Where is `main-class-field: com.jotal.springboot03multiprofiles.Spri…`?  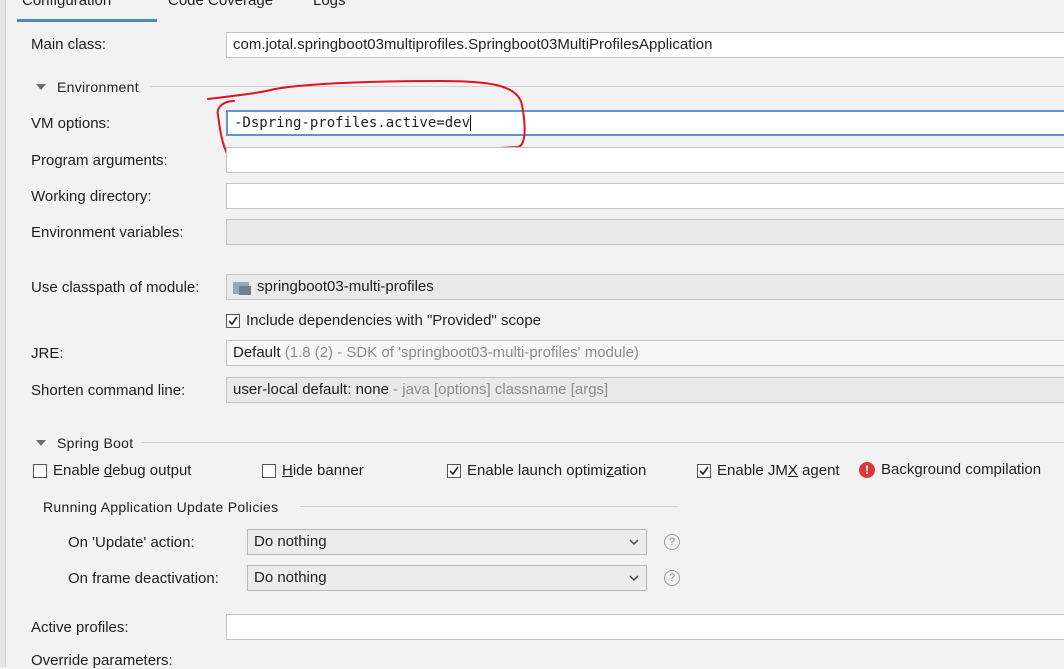
main-class-field: com.jotal.springboot03multiprofiles.Spri… is located at coordinates (645, 45).